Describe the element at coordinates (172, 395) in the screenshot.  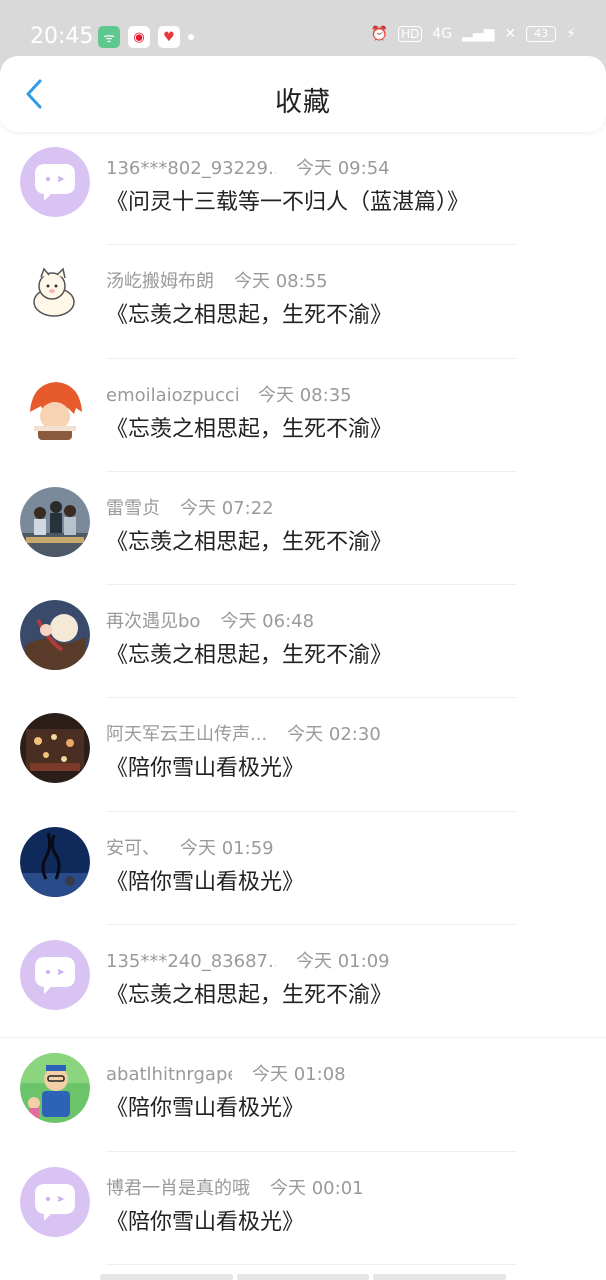
I see `username: emoilaiozpucci` at that location.